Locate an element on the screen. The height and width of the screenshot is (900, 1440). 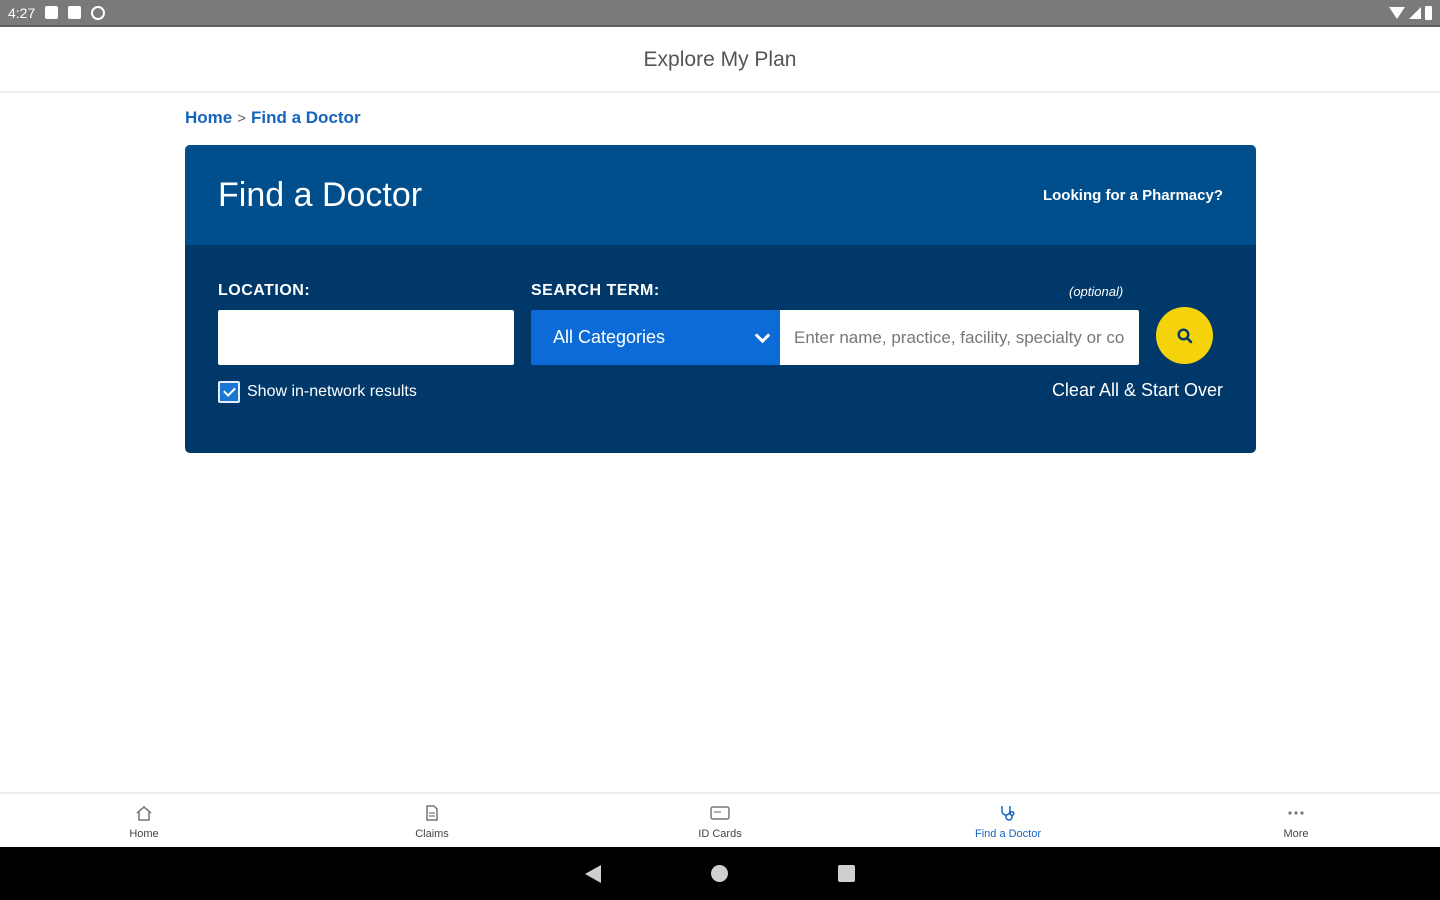
nav-item-find-a-doctor: Find a Doctor is located at coordinates (1008, 821).